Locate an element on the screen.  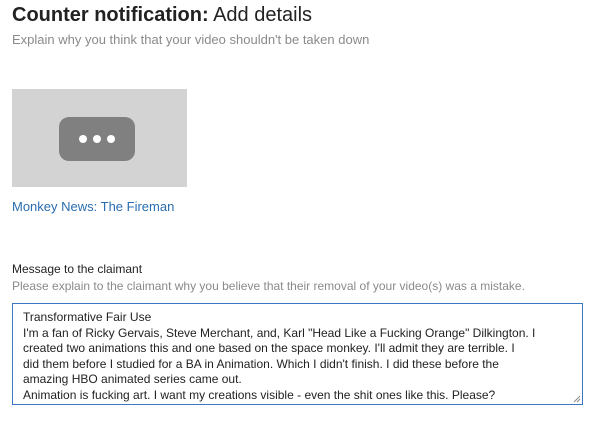
page-title-rest: Add details is located at coordinates (260, 15).